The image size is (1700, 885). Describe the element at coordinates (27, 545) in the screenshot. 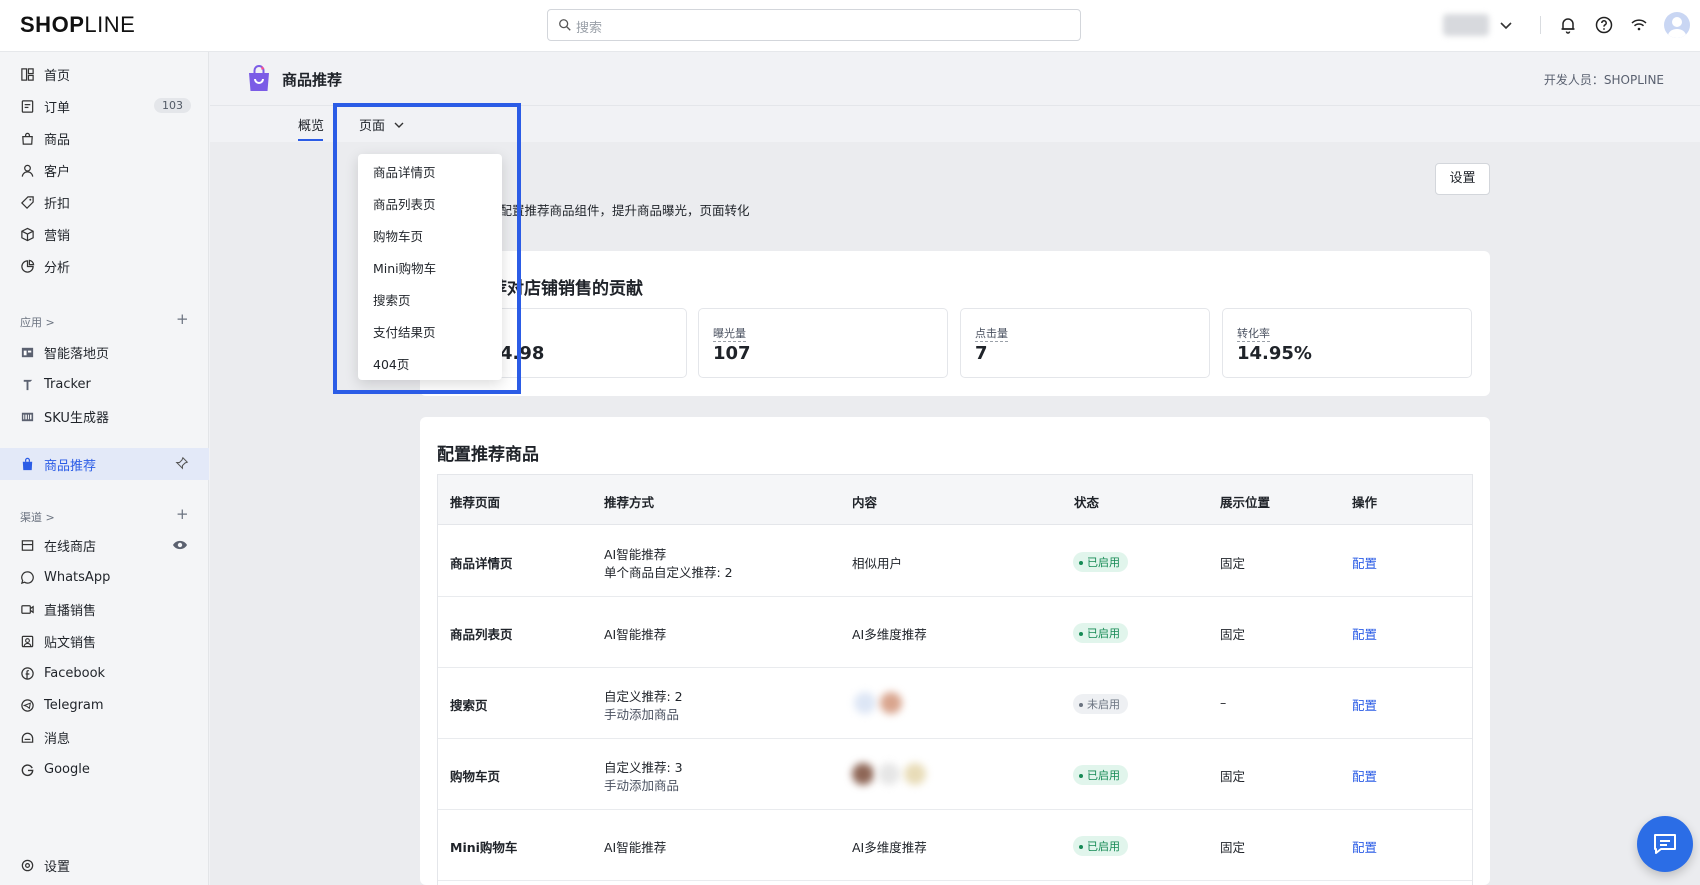

I see `store-icon` at that location.